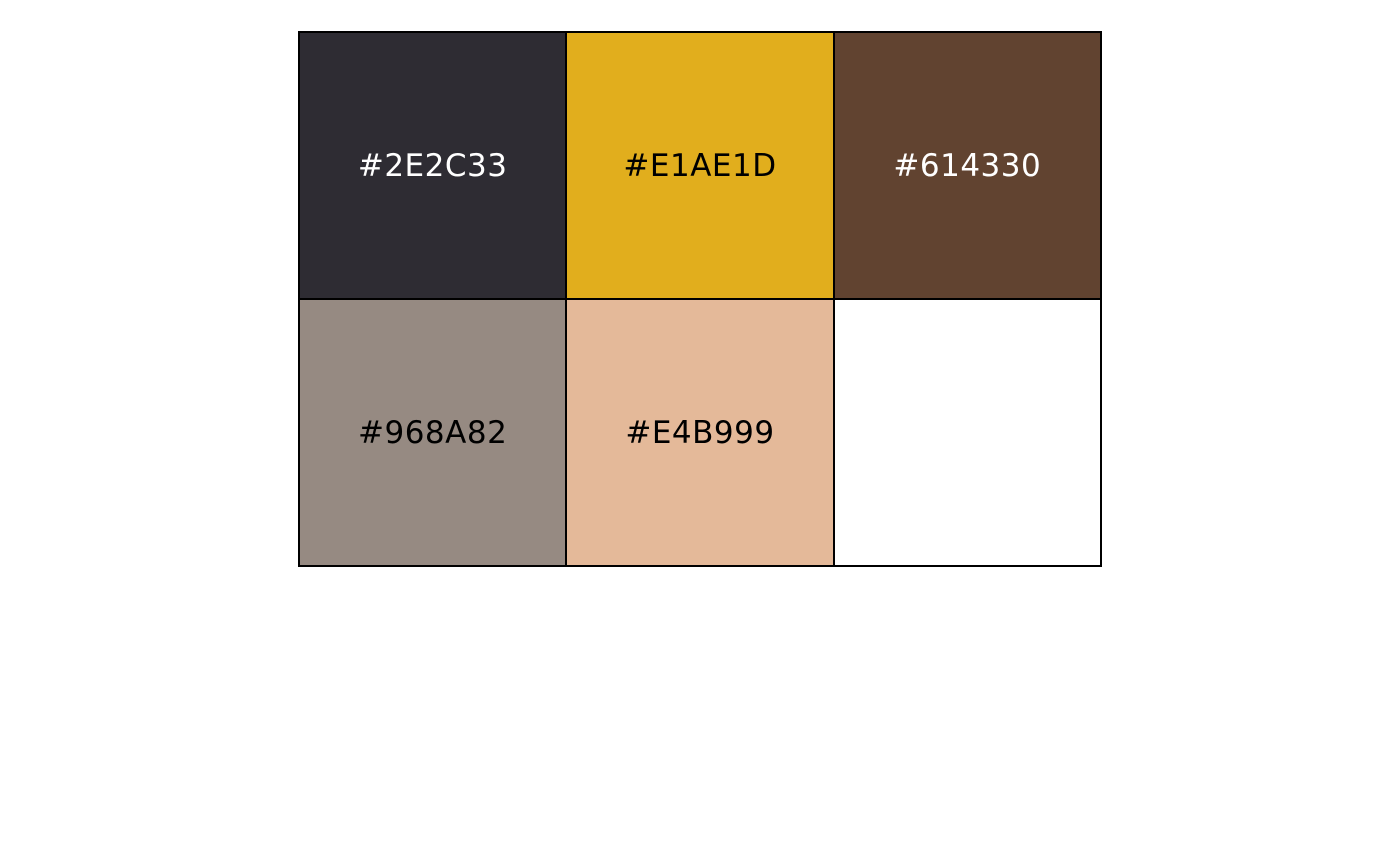  What do you see at coordinates (968, 166) in the screenshot?
I see `swatch-3: #614330` at bounding box center [968, 166].